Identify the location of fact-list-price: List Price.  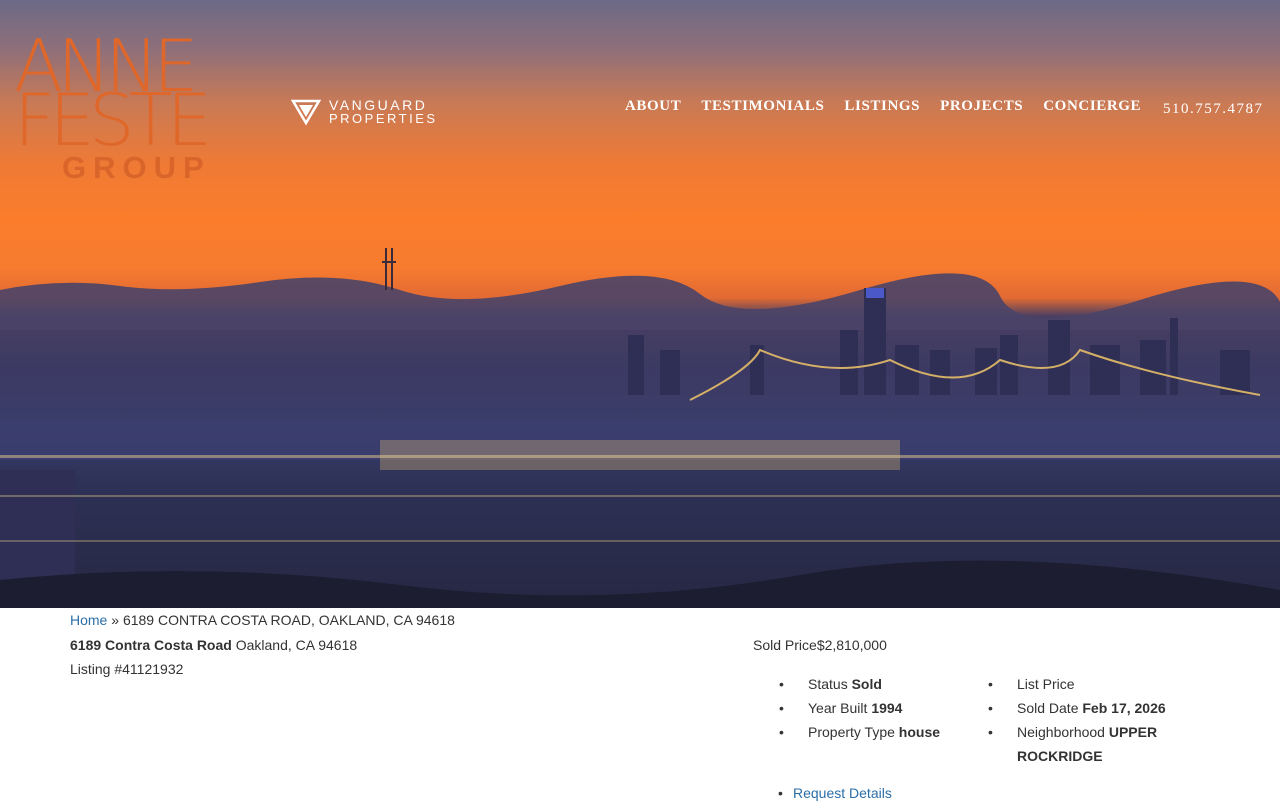
(1087, 684).